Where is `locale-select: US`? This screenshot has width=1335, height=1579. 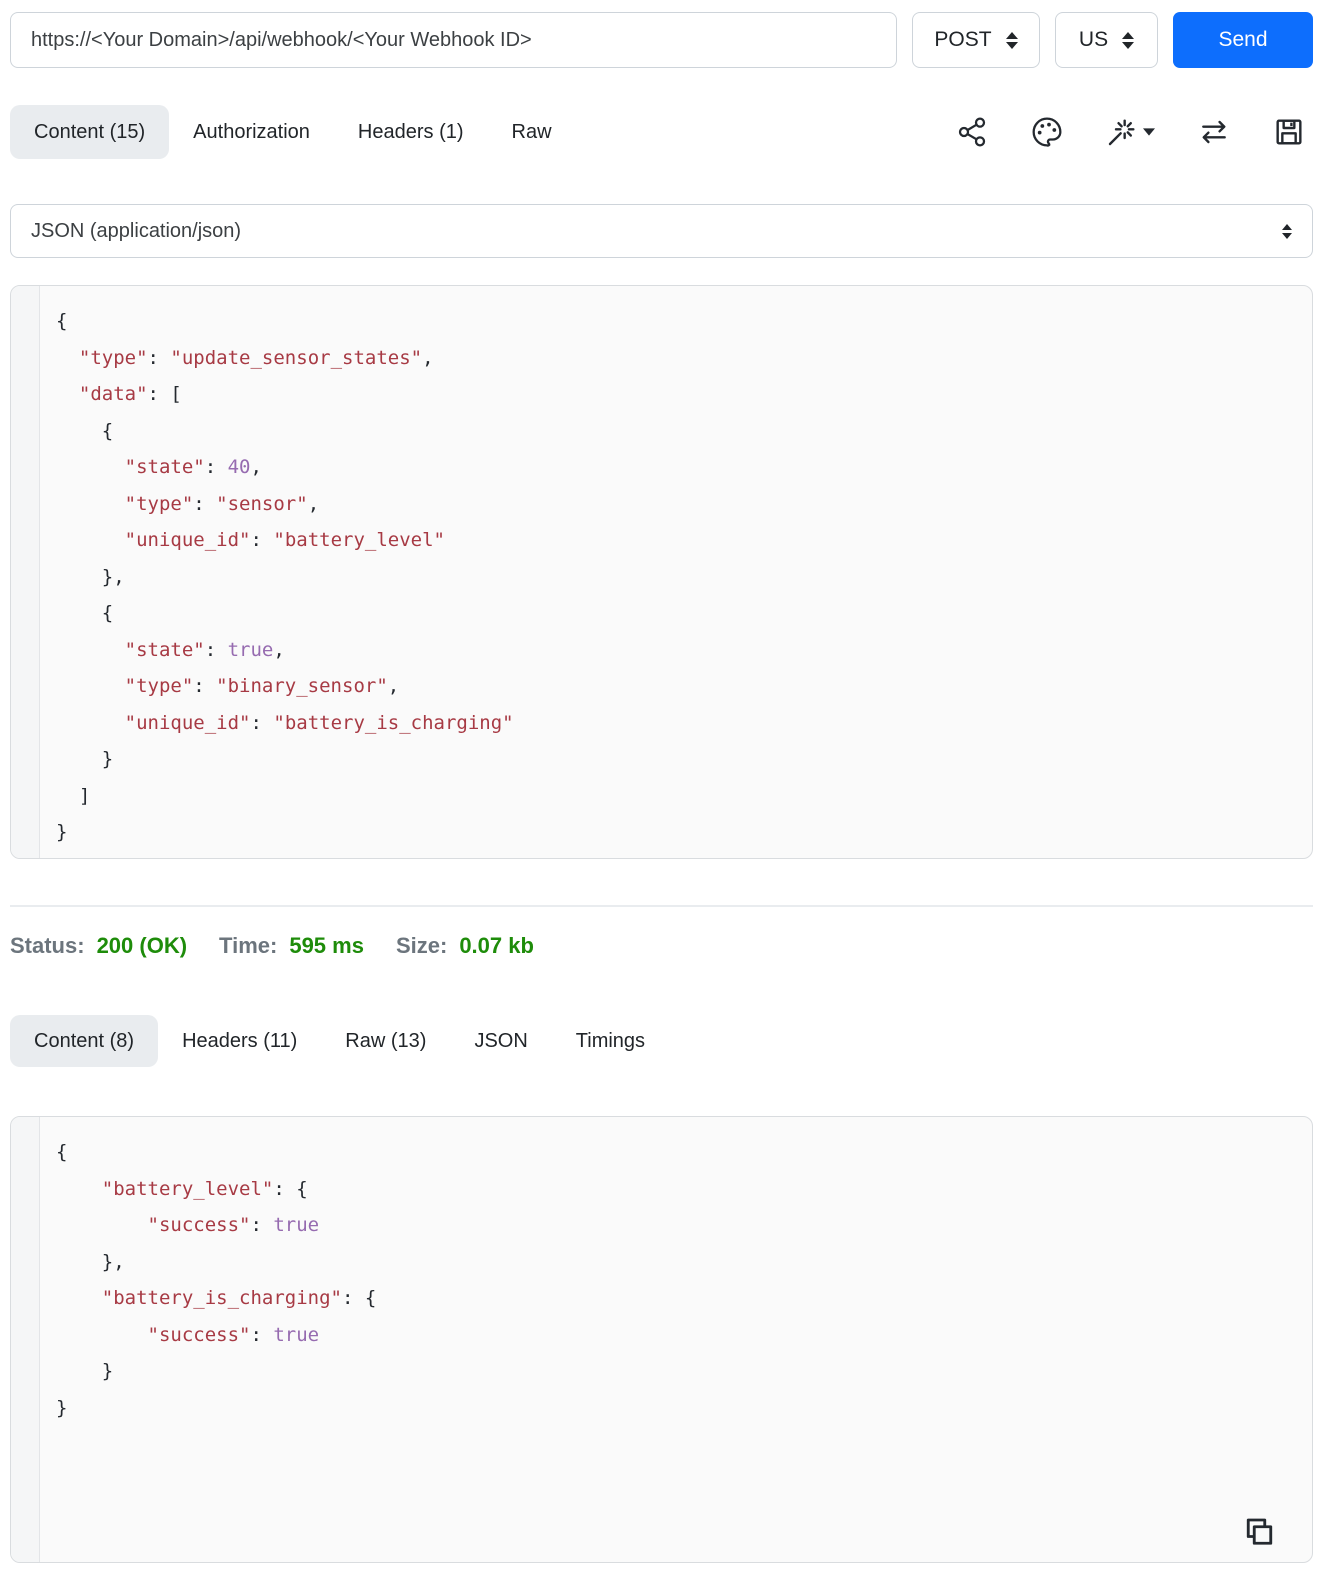
locale-select: US is located at coordinates (1106, 40).